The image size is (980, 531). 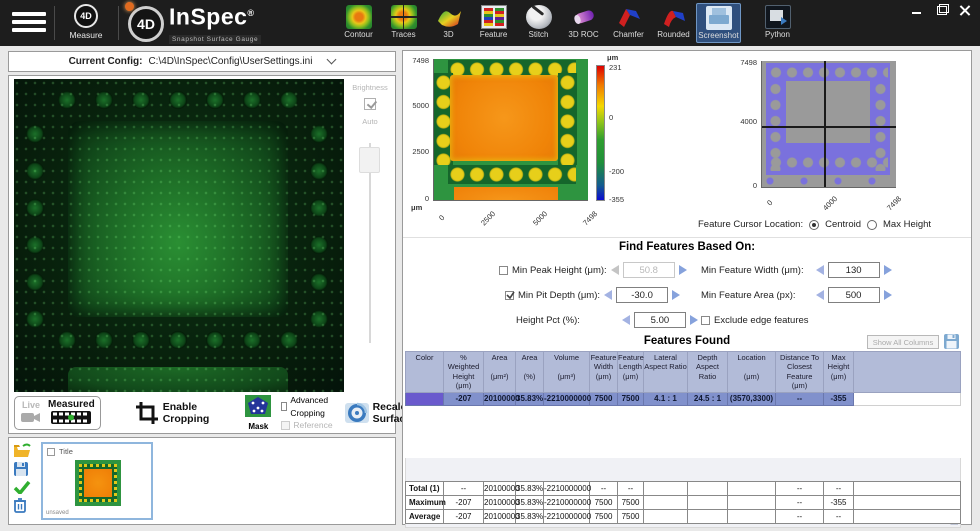 What do you see at coordinates (838, 372) in the screenshot?
I see `col-max-height: Max Height (μm)` at bounding box center [838, 372].